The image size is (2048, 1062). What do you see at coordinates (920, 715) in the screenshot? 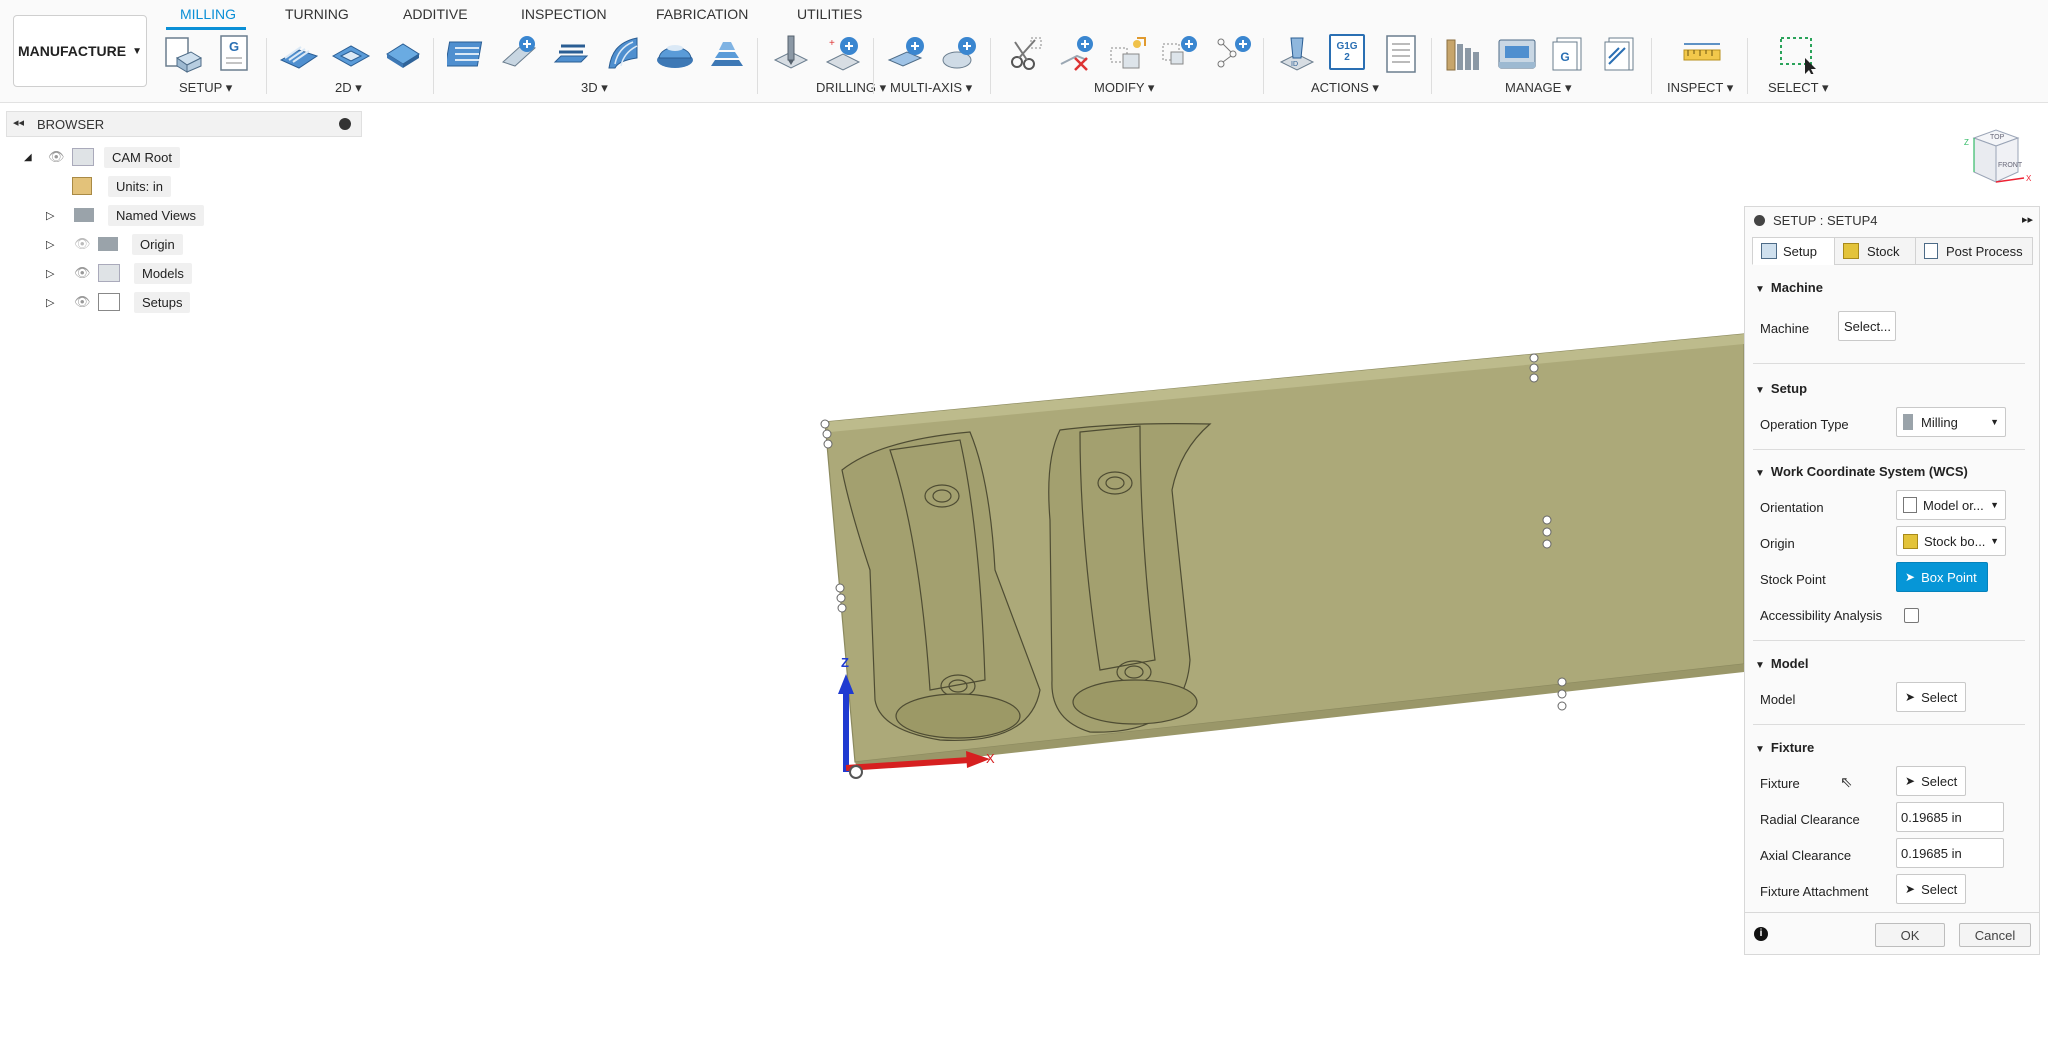
I see `wcs-triad` at bounding box center [920, 715].